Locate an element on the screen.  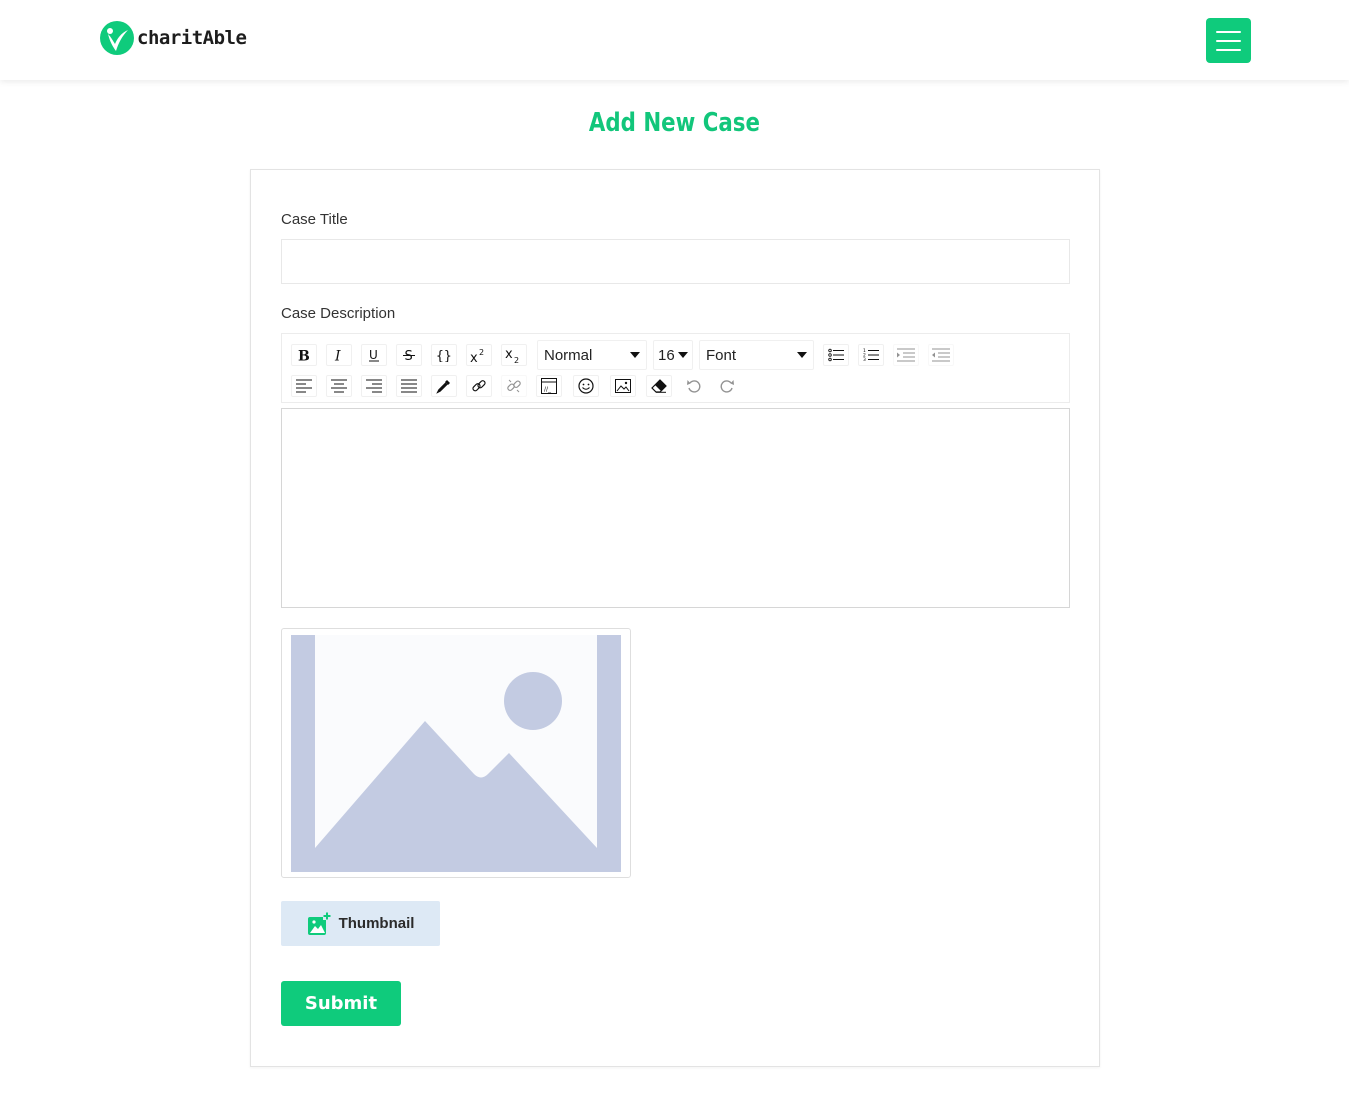
case-description-editor is located at coordinates (675, 508).